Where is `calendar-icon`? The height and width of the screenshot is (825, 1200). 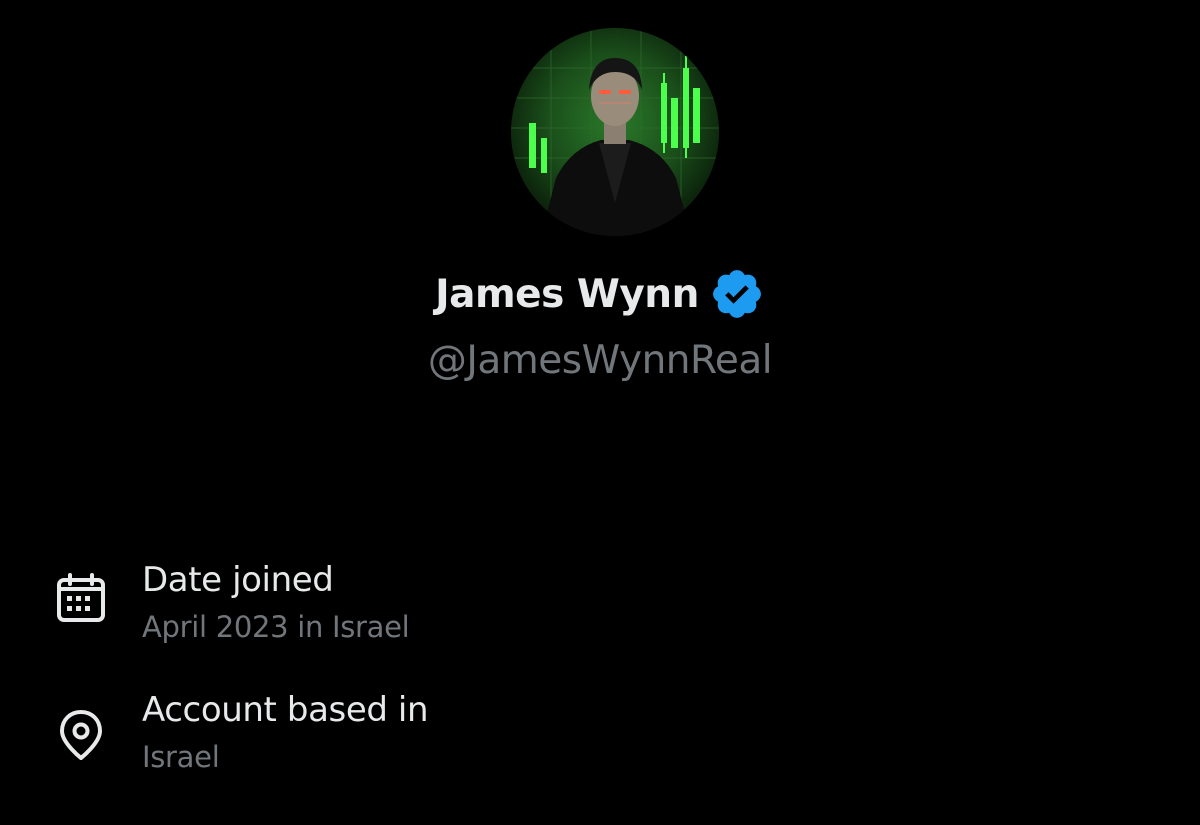
calendar-icon is located at coordinates (81, 599).